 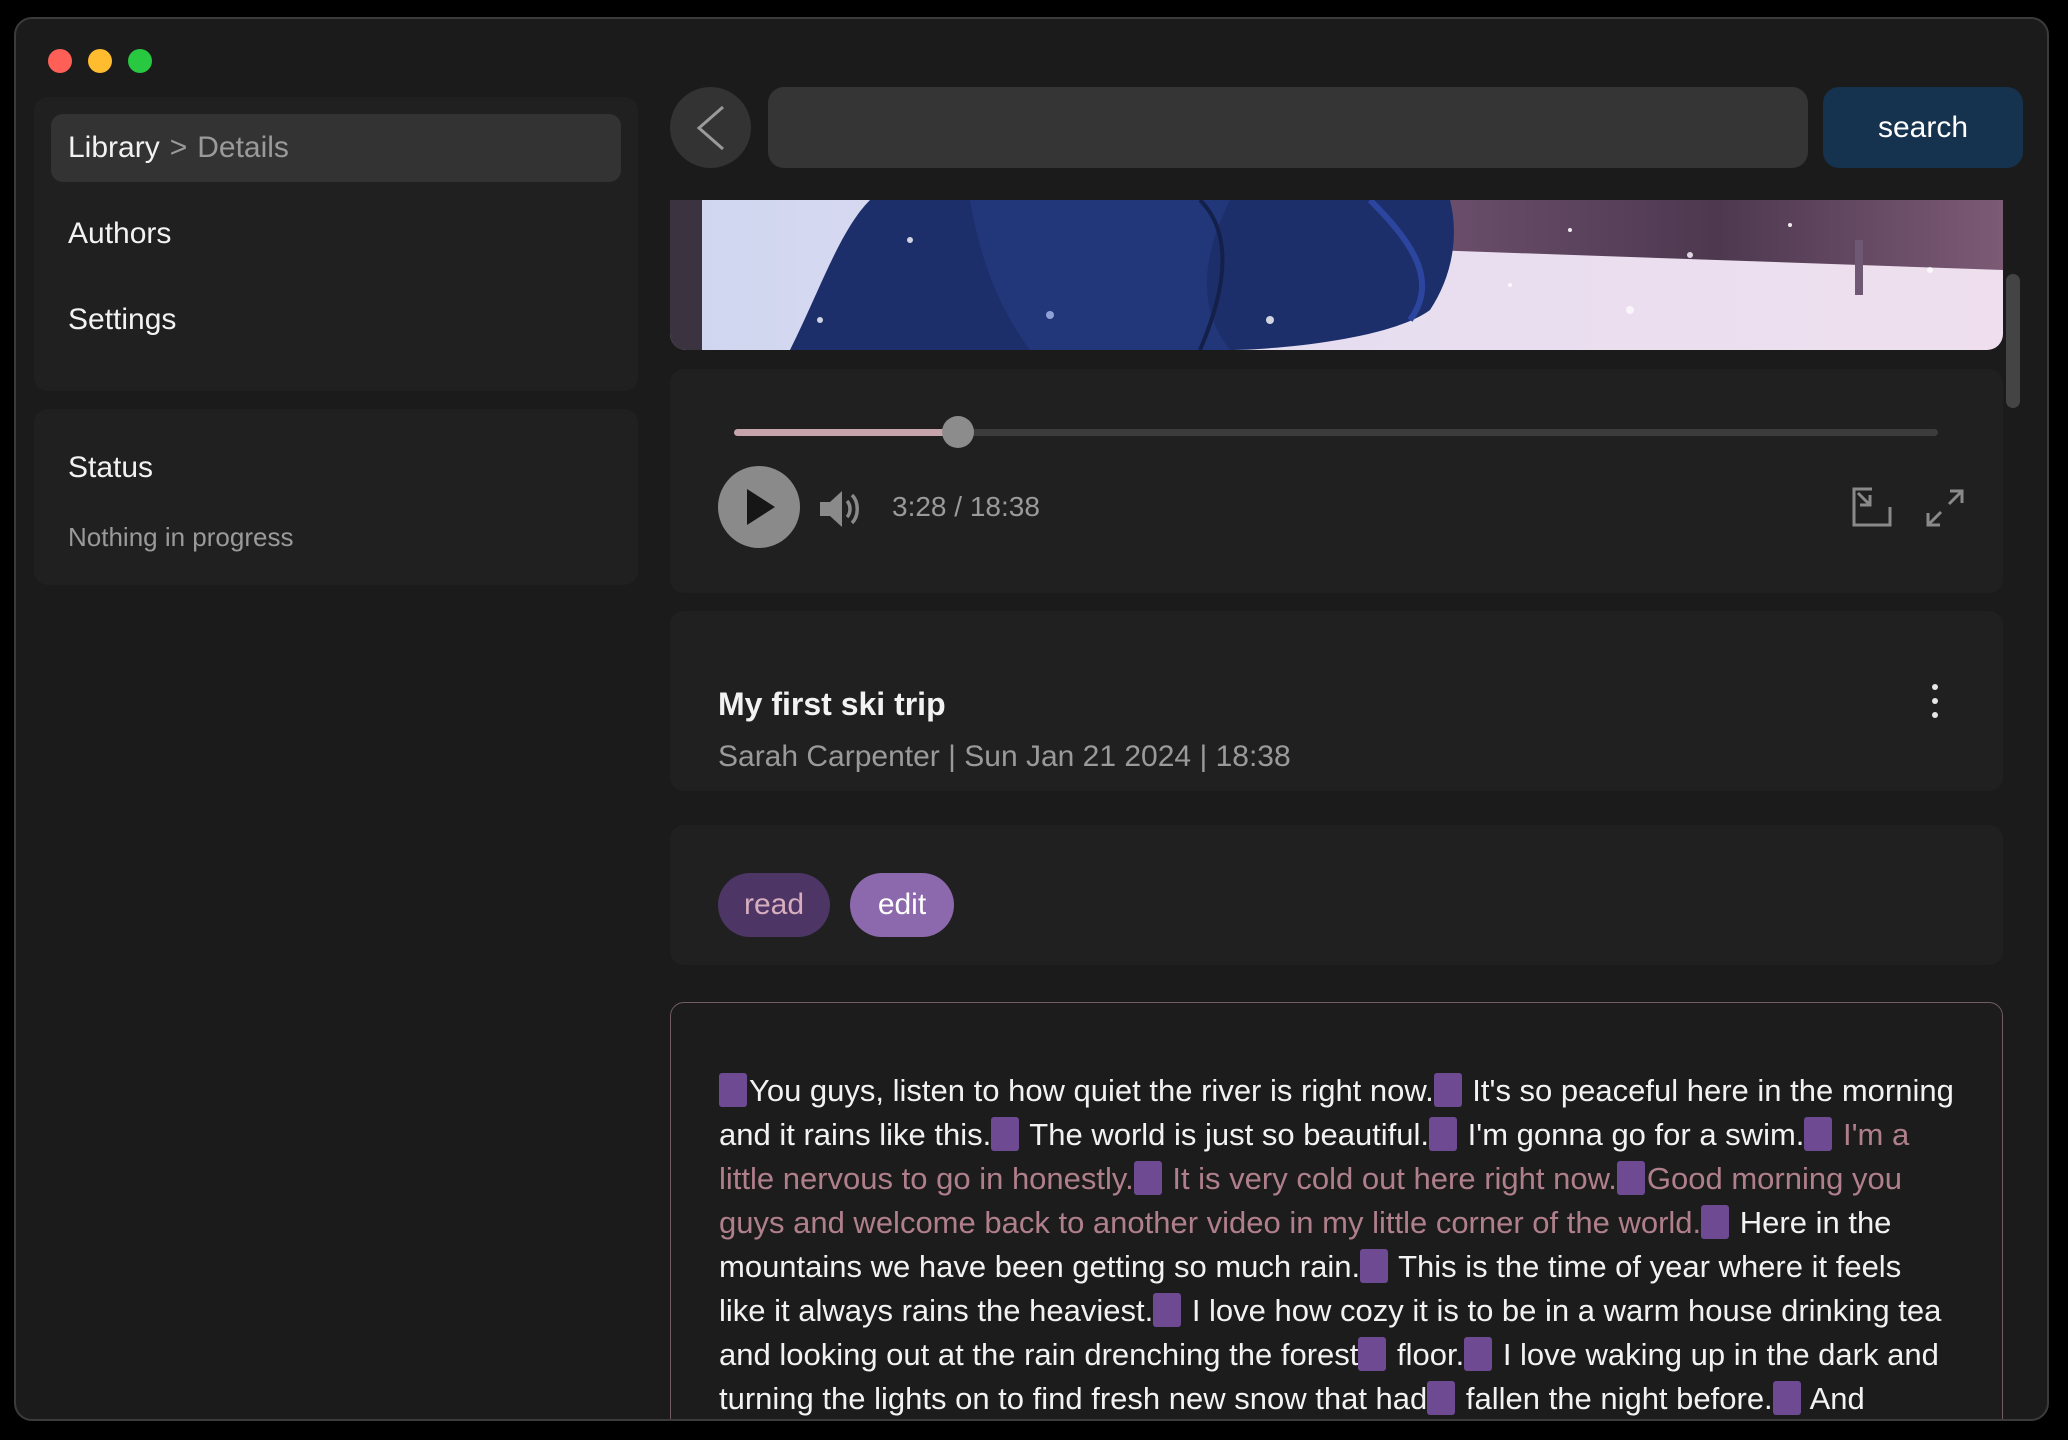 I want to click on back-button, so click(x=710, y=127).